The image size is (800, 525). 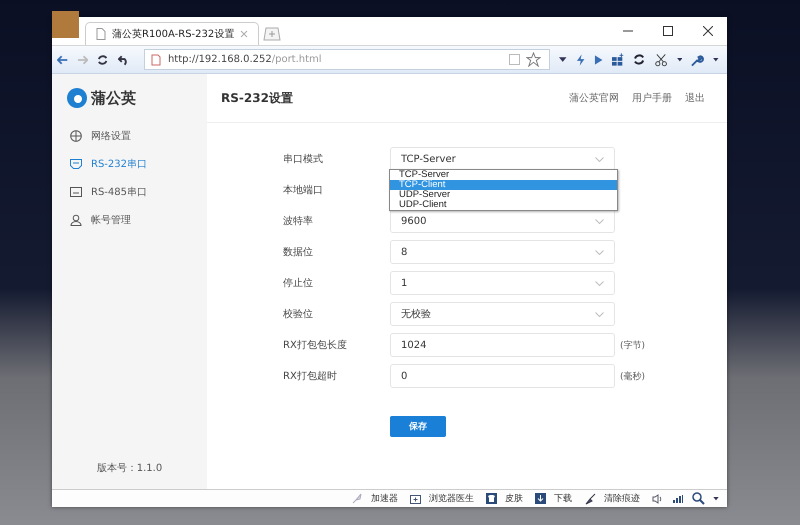 What do you see at coordinates (534, 59) in the screenshot?
I see `star-icon` at bounding box center [534, 59].